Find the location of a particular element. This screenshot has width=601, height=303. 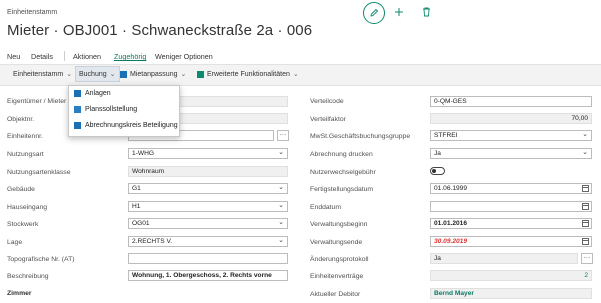

nutzerwechselgebuehr-toggle is located at coordinates (437, 171).